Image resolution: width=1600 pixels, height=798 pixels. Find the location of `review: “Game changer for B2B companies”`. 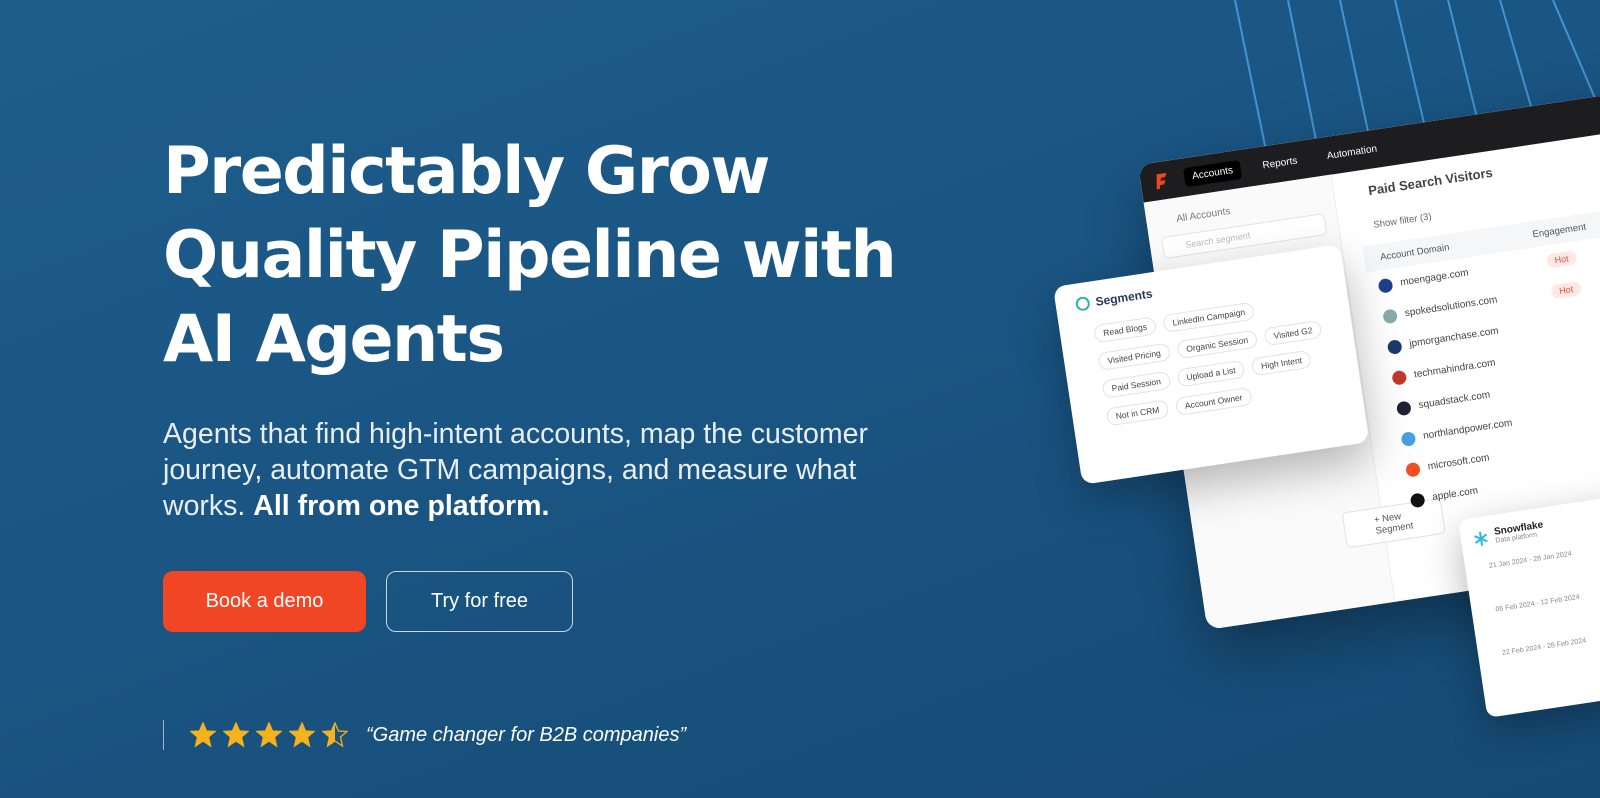

review: “Game changer for B2B companies” is located at coordinates (424, 735).